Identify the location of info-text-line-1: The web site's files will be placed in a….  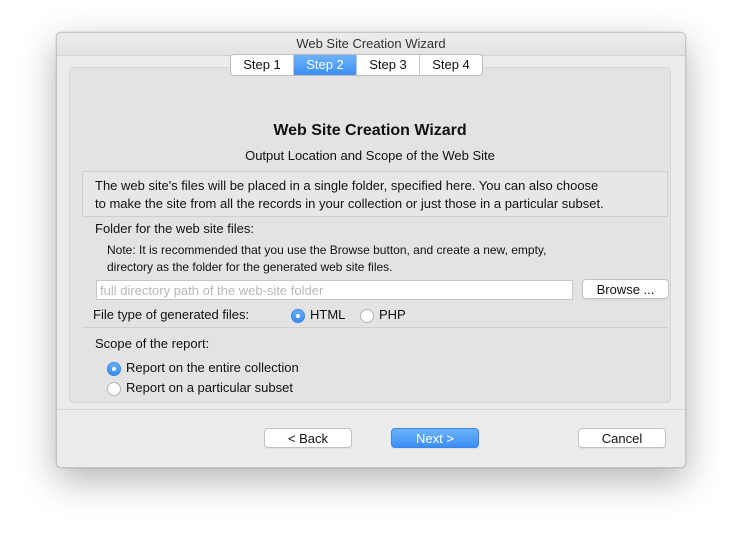
(347, 185).